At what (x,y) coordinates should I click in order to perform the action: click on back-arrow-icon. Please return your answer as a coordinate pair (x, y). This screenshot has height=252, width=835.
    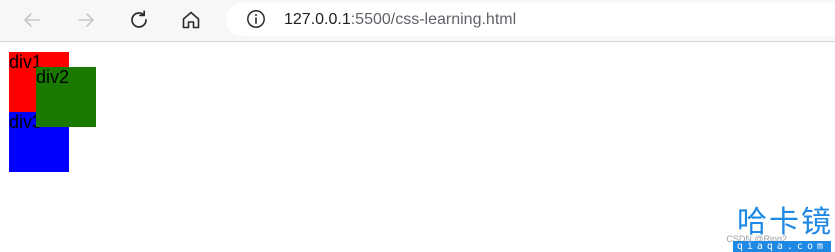
    Looking at the image, I should click on (32, 20).